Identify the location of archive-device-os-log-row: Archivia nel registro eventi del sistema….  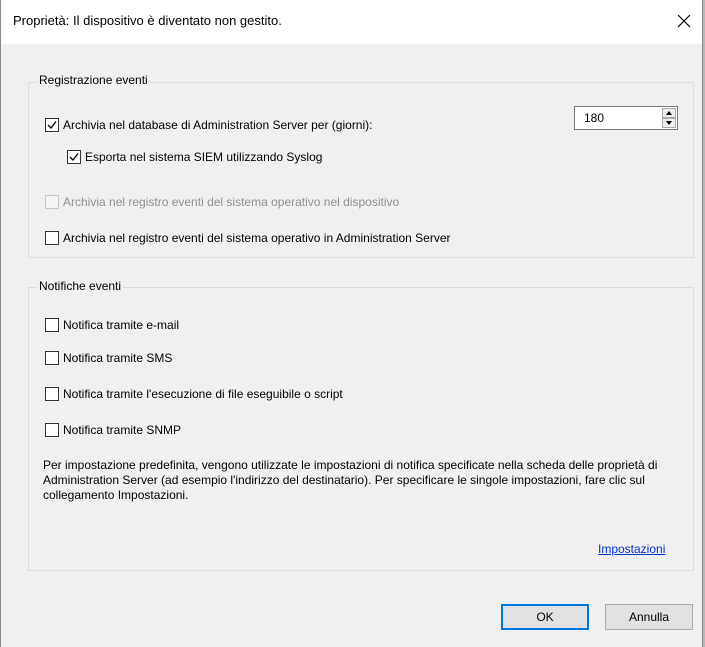
(222, 202).